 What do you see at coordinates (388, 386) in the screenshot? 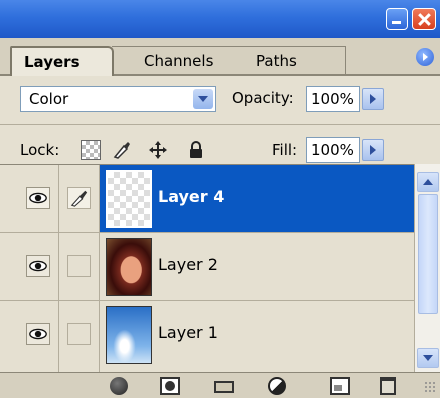
I see `trash-icon` at bounding box center [388, 386].